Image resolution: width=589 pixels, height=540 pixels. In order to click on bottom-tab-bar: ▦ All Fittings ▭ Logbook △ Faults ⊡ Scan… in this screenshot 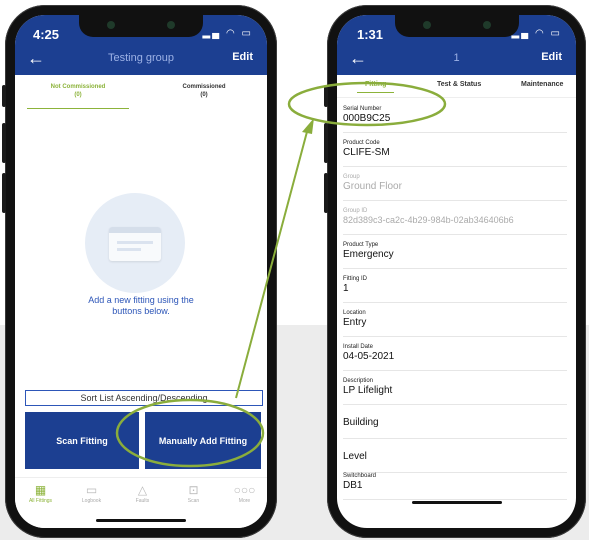, I will do `click(141, 502)`.